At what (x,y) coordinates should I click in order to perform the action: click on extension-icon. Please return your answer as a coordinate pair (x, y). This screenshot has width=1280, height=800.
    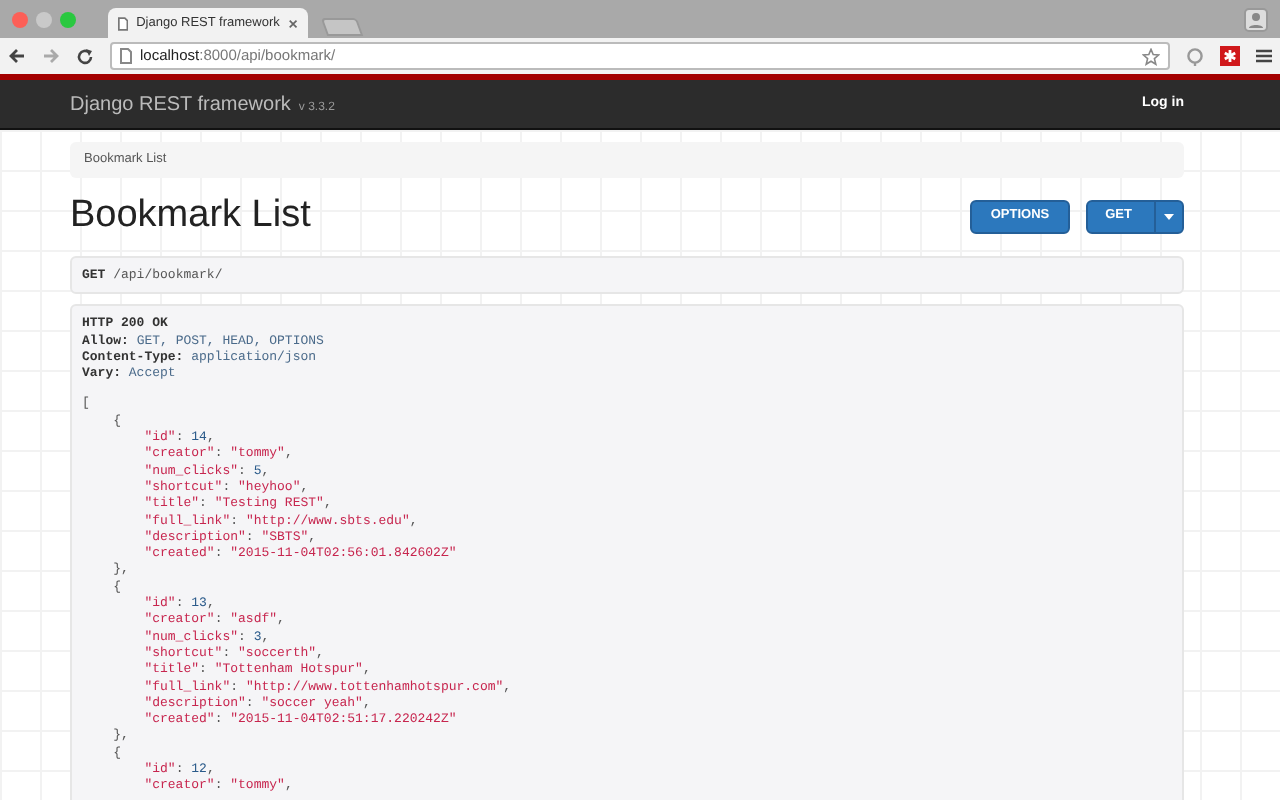
    Looking at the image, I should click on (1195, 56).